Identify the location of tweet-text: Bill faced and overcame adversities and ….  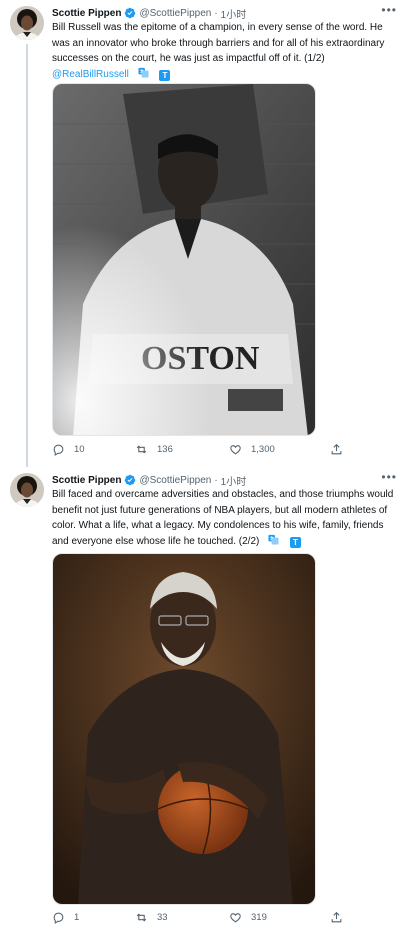
(223, 518).